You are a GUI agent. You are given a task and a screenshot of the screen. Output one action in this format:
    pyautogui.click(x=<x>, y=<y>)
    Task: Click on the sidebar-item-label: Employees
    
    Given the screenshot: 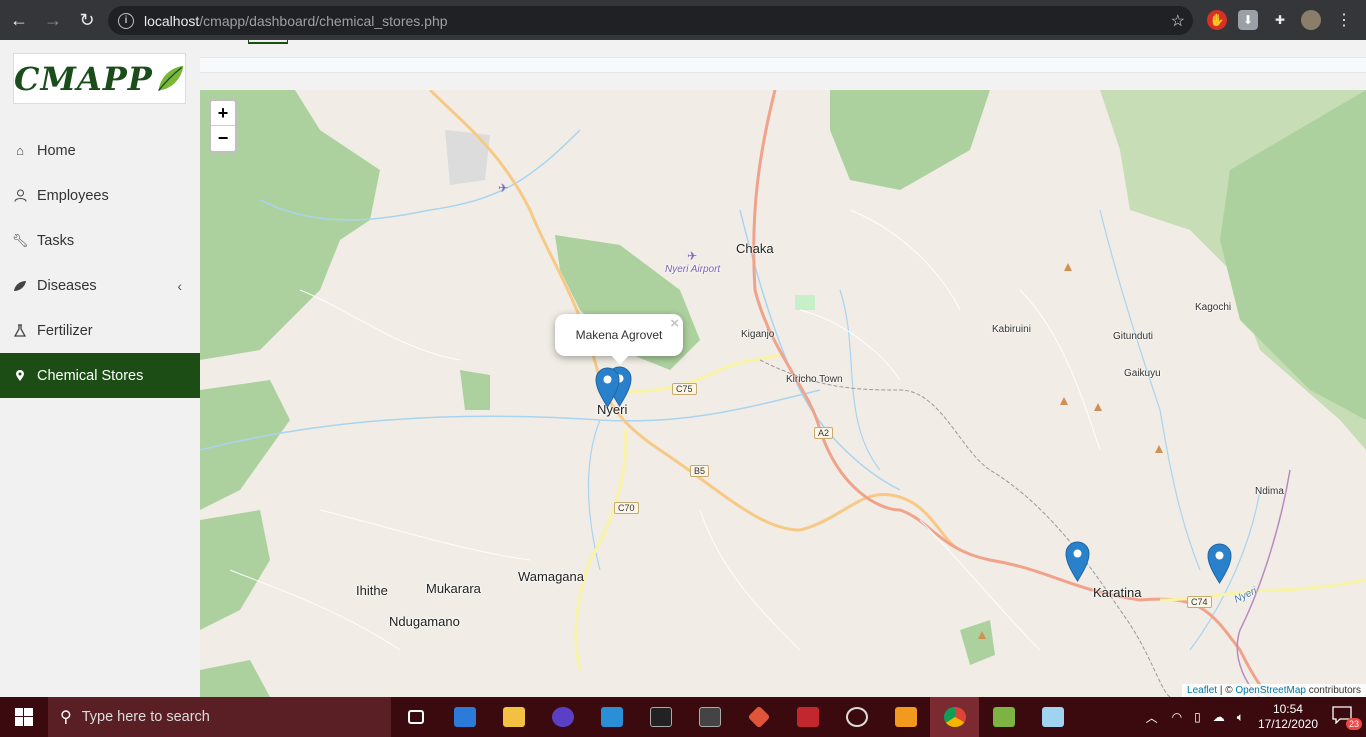 What is the action you would take?
    pyautogui.click(x=73, y=195)
    